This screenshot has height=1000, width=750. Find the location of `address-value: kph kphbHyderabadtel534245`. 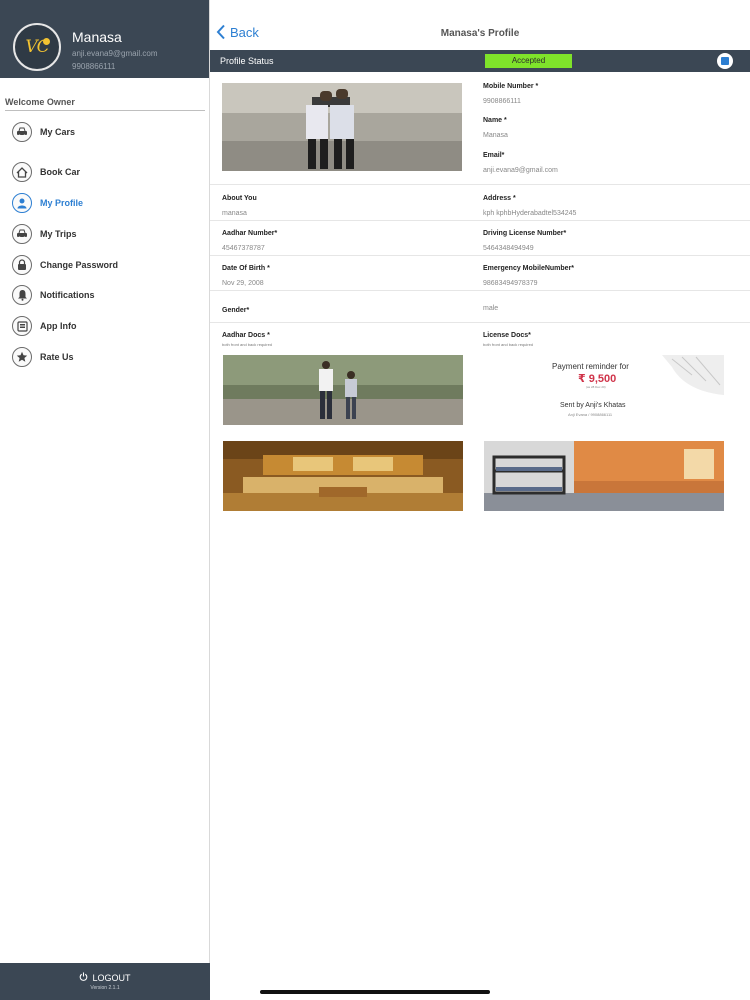

address-value: kph kphbHyderabadtel534245 is located at coordinates (530, 213).